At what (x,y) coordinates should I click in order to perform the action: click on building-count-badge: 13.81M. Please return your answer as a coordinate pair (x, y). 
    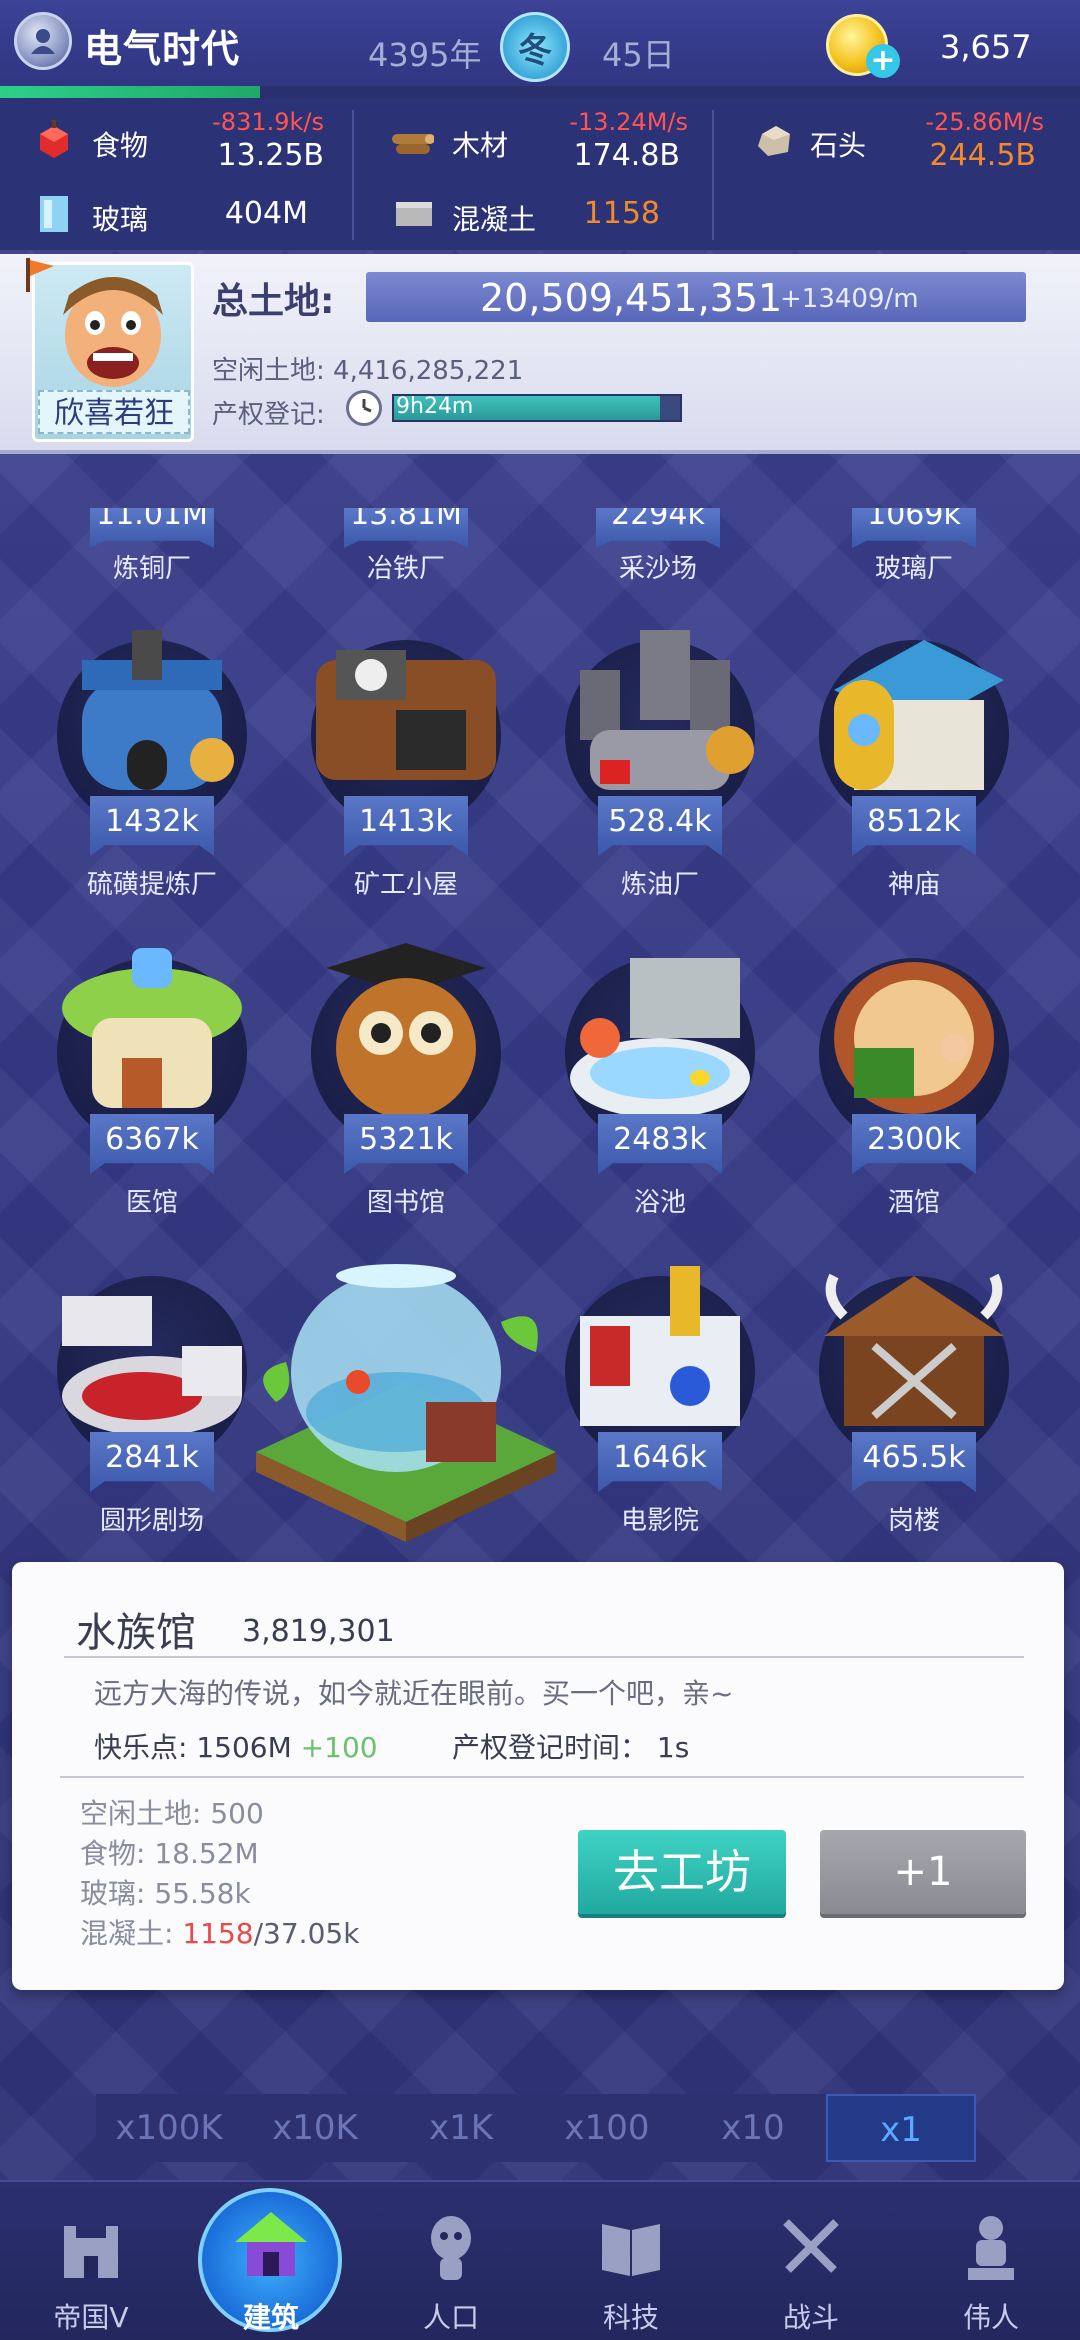
    Looking at the image, I should click on (406, 528).